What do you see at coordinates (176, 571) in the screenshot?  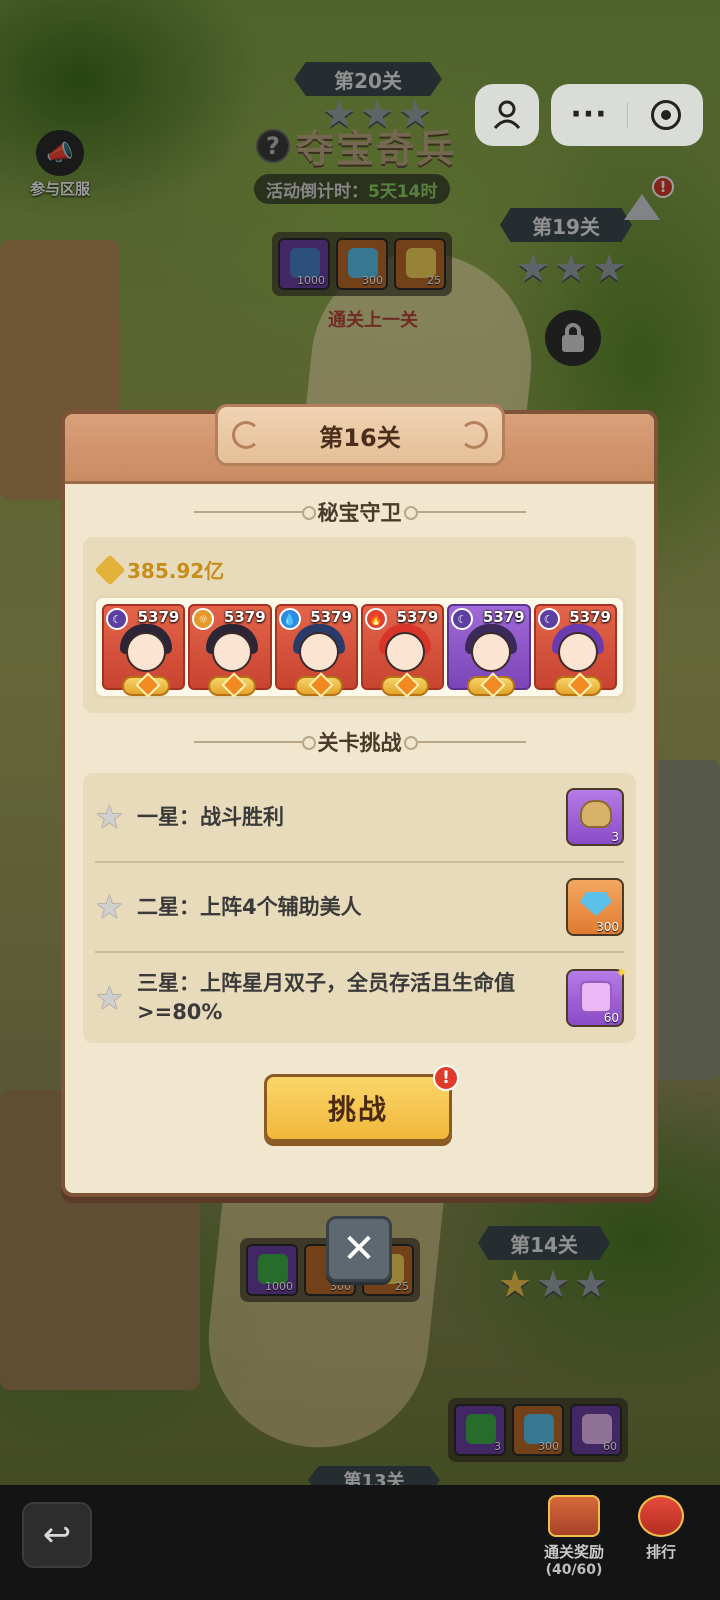 I see `combat-power-value: 385.92亿` at bounding box center [176, 571].